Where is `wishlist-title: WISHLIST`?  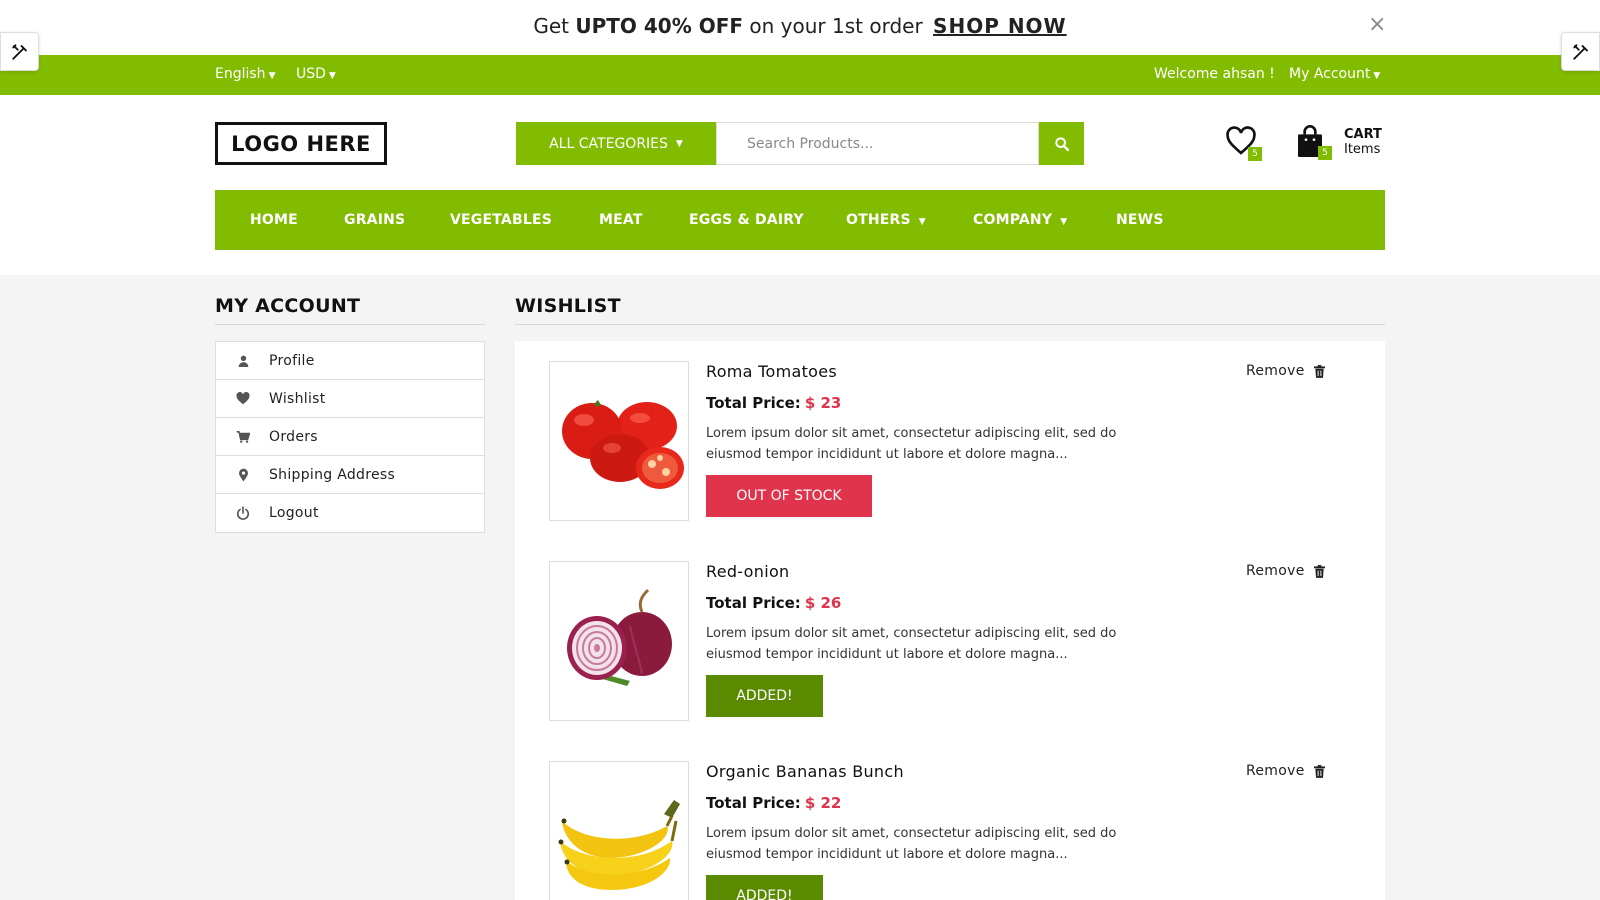
wishlist-title: WISHLIST is located at coordinates (568, 306).